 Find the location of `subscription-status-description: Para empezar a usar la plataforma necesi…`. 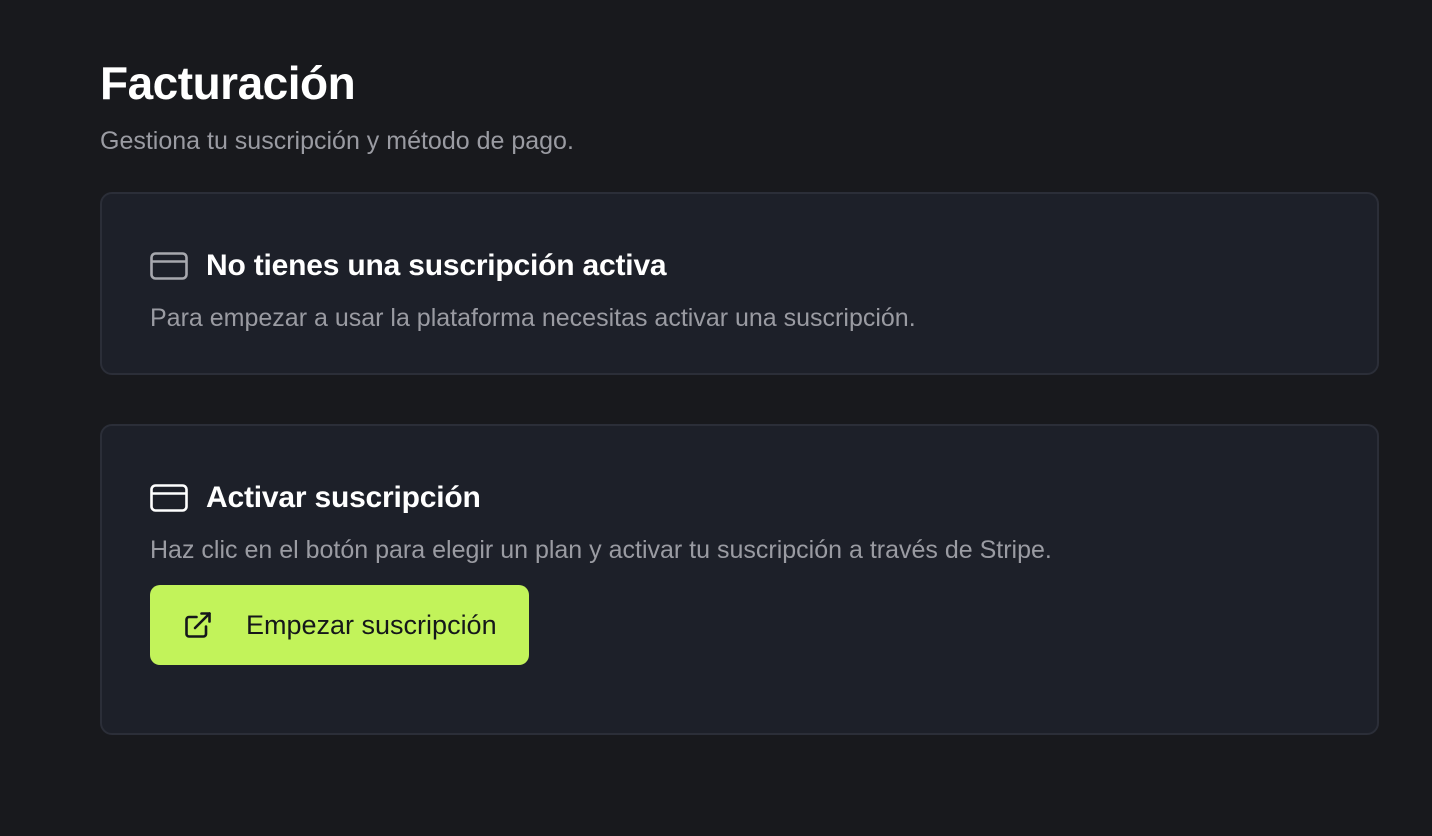

subscription-status-description: Para empezar a usar la plataforma necesi… is located at coordinates (533, 318).